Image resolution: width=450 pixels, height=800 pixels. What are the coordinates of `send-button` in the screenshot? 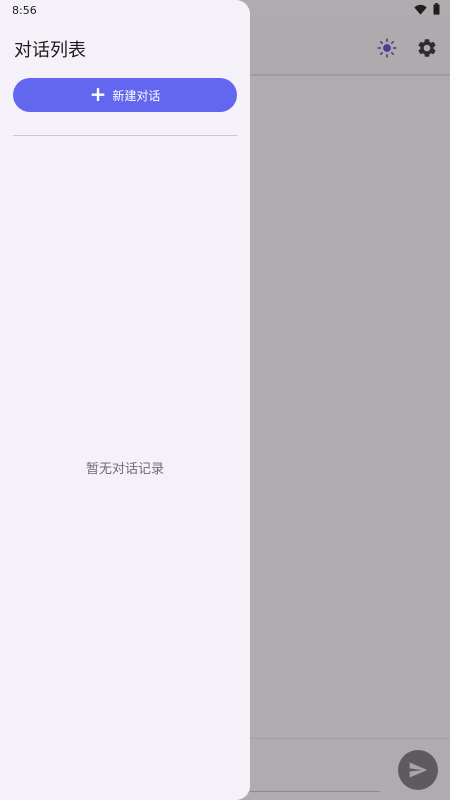 It's located at (418, 770).